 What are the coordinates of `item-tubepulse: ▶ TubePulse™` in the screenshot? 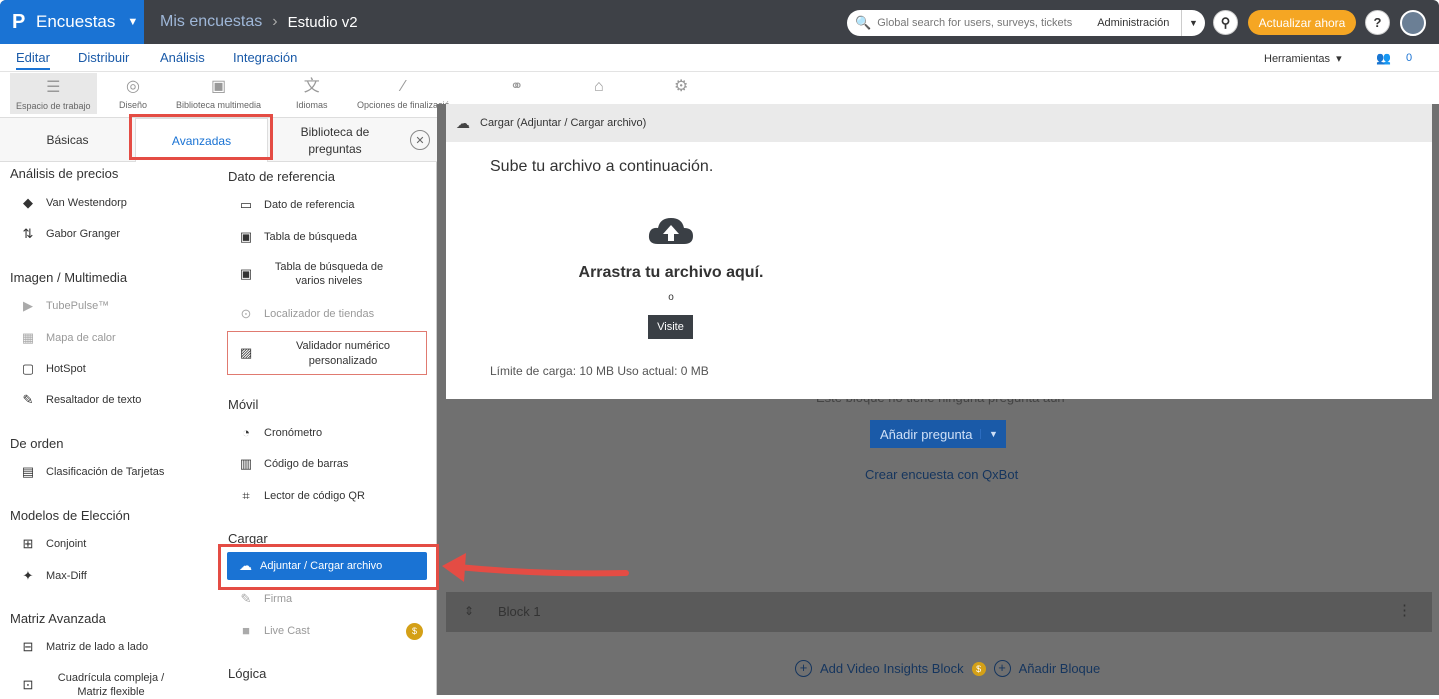 It's located at (64, 306).